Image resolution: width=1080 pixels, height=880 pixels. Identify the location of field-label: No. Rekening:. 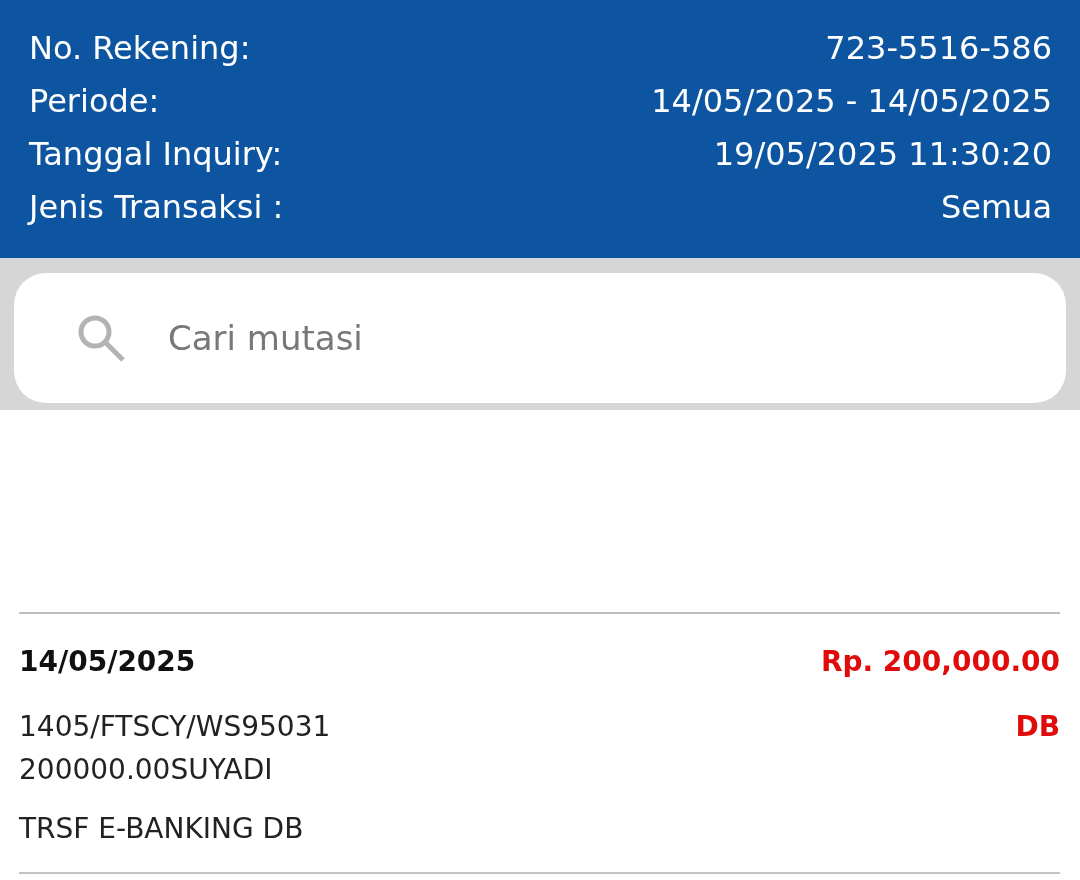
(140, 48).